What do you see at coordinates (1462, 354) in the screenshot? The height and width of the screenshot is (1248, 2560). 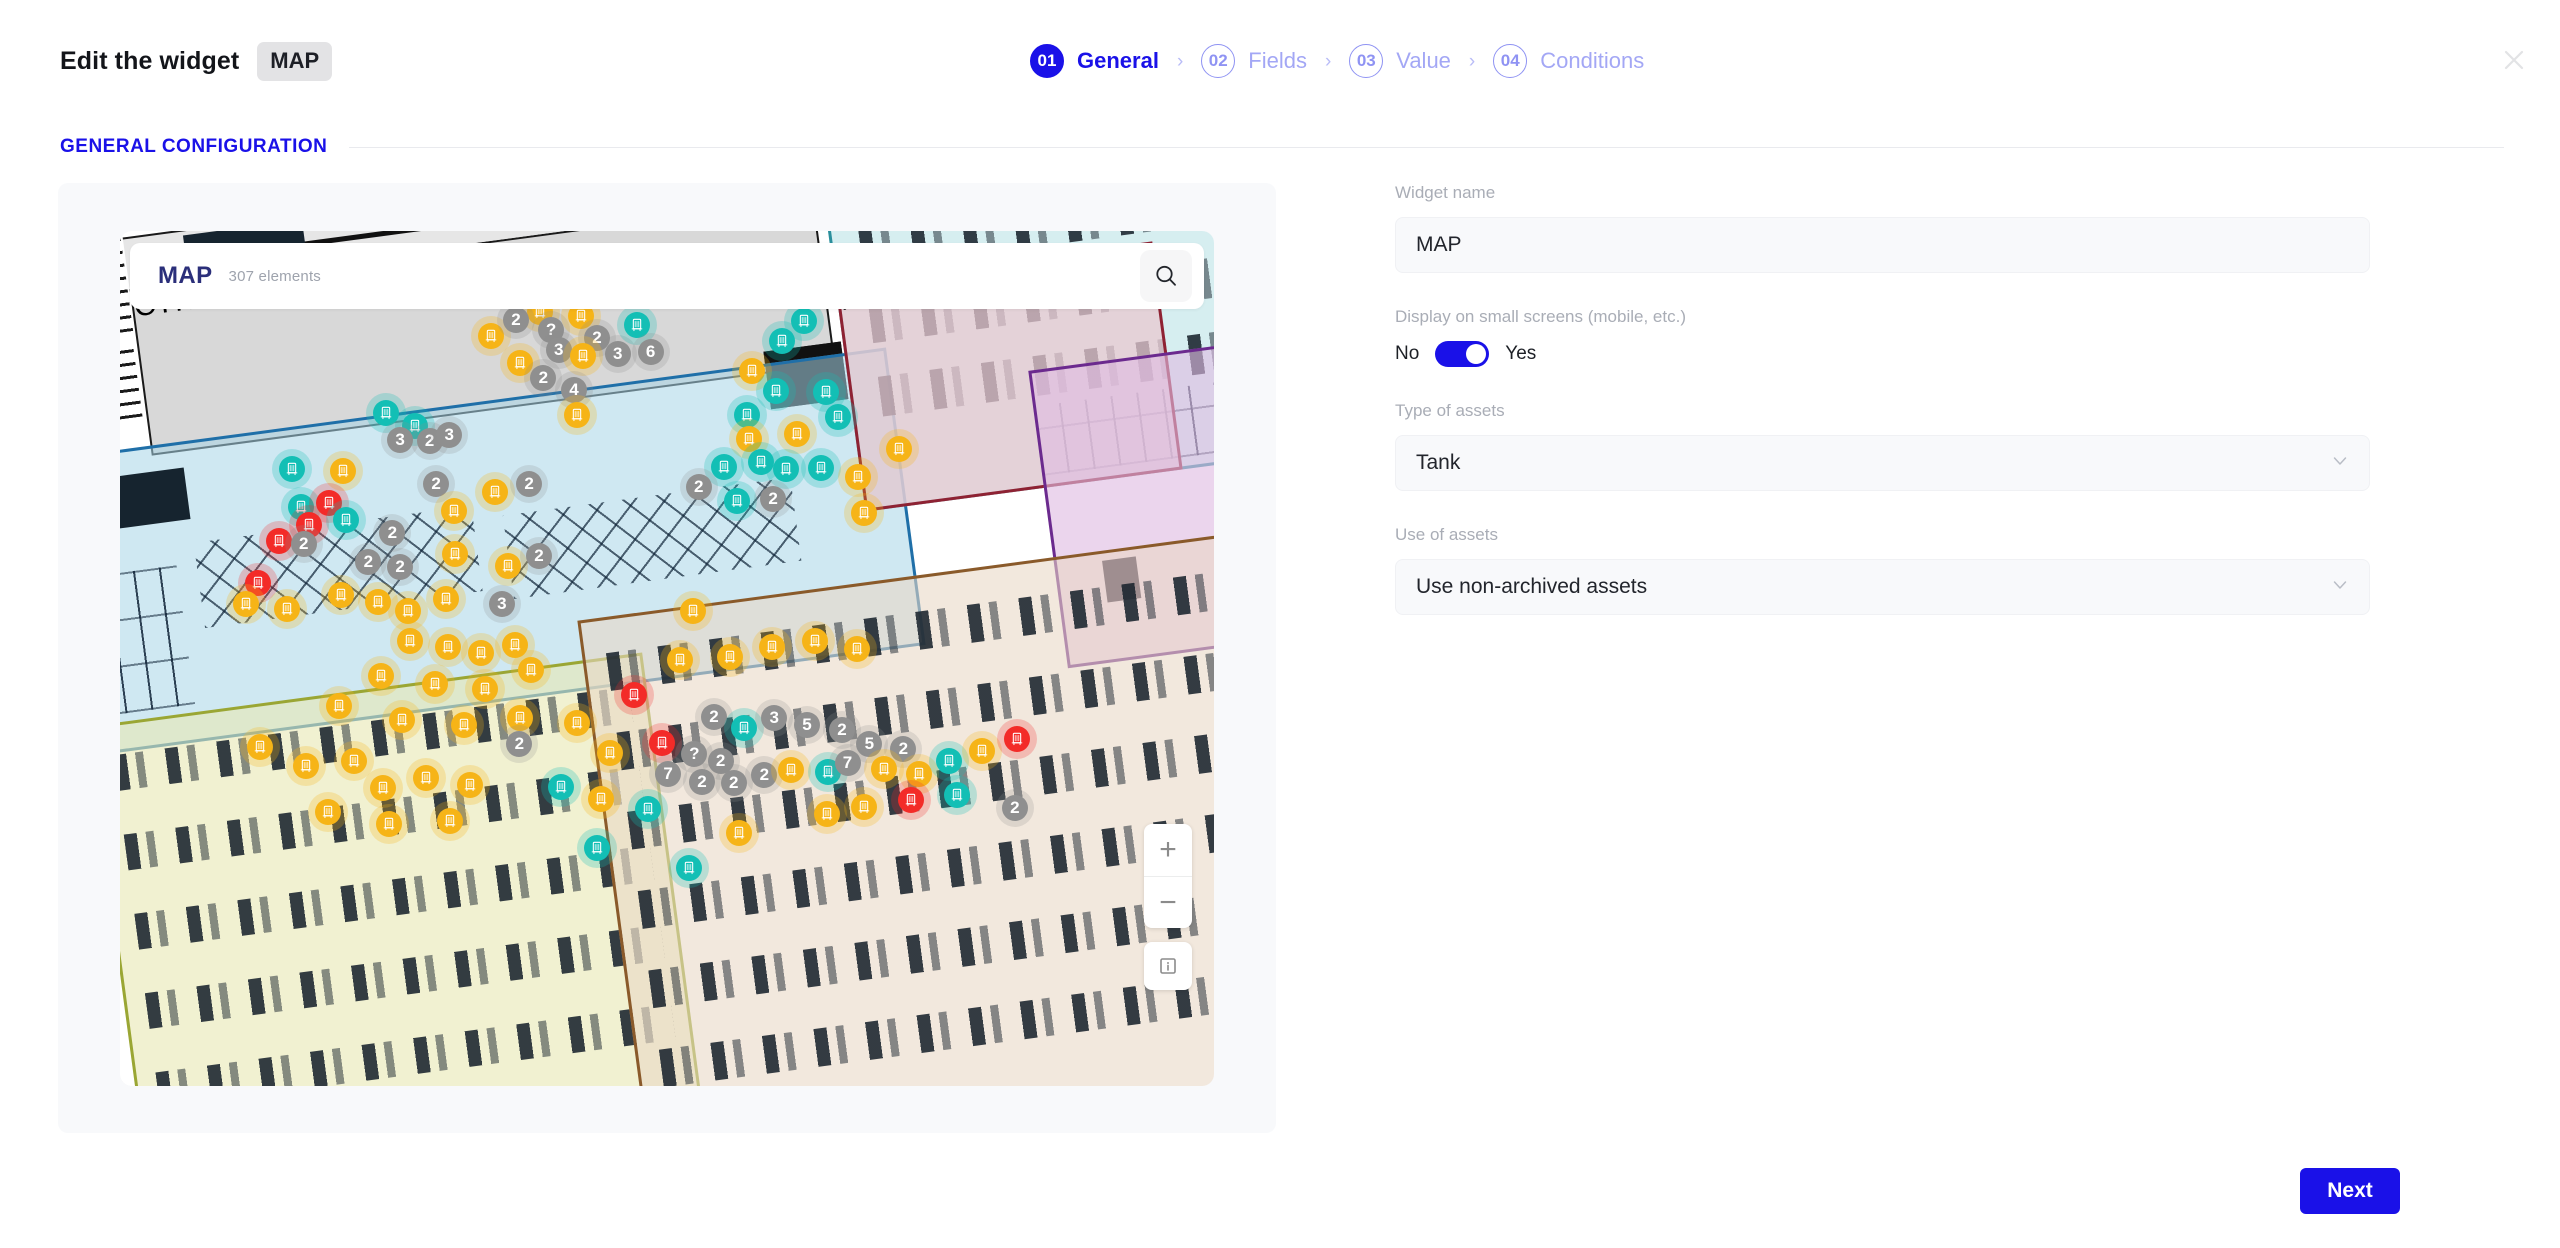 I see `small-screens-toggle` at bounding box center [1462, 354].